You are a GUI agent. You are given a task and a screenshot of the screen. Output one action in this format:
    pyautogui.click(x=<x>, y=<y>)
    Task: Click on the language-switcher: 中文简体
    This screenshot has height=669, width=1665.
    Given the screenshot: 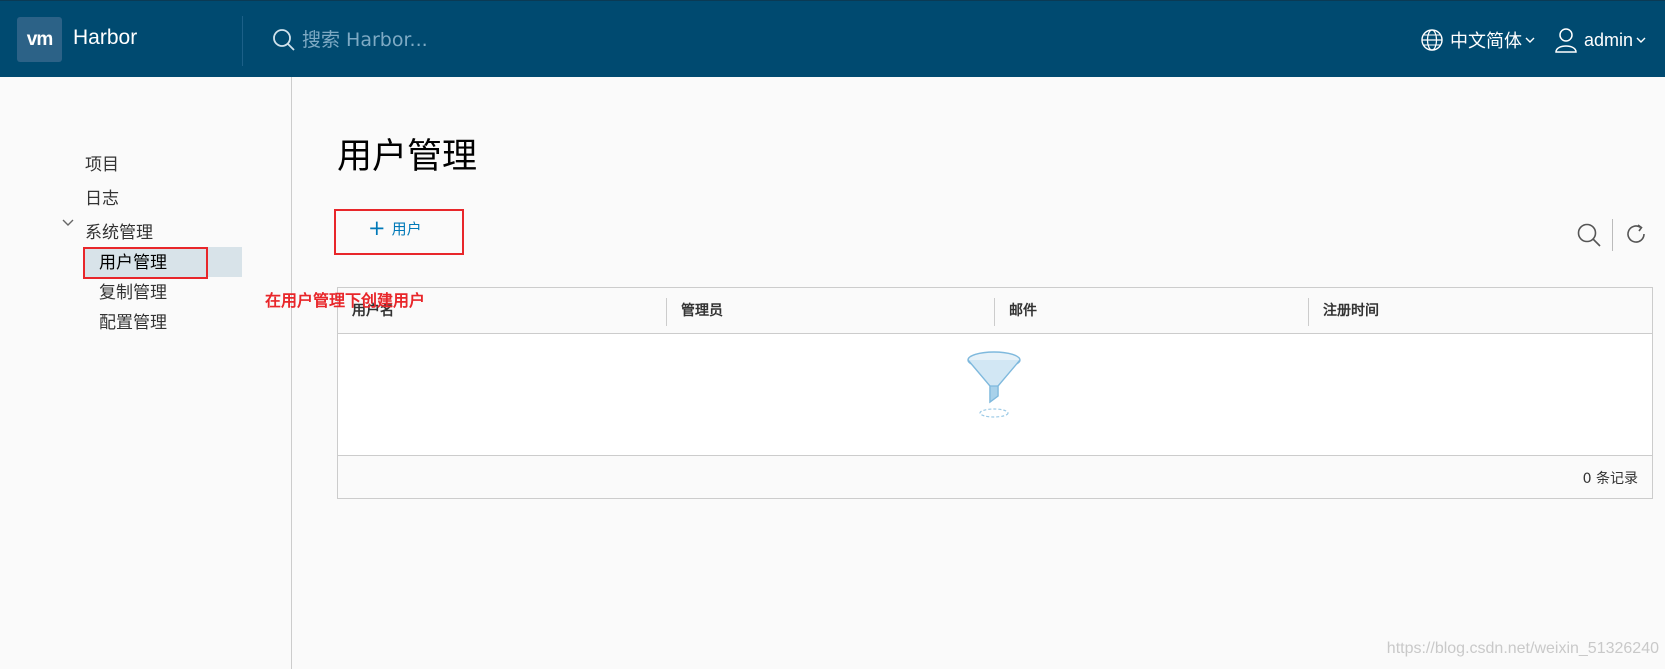 What is the action you would take?
    pyautogui.click(x=1480, y=40)
    